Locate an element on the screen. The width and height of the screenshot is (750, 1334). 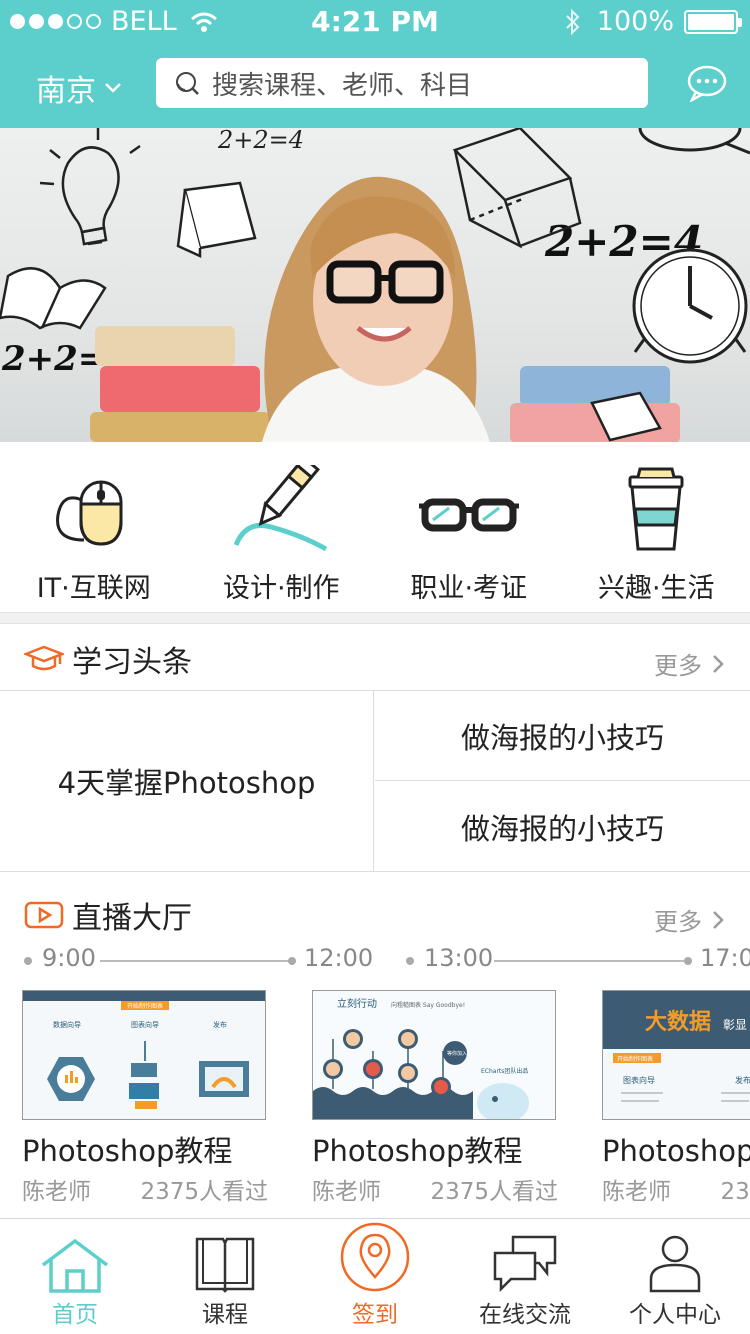
tab-courses: 课程 is located at coordinates (225, 1276).